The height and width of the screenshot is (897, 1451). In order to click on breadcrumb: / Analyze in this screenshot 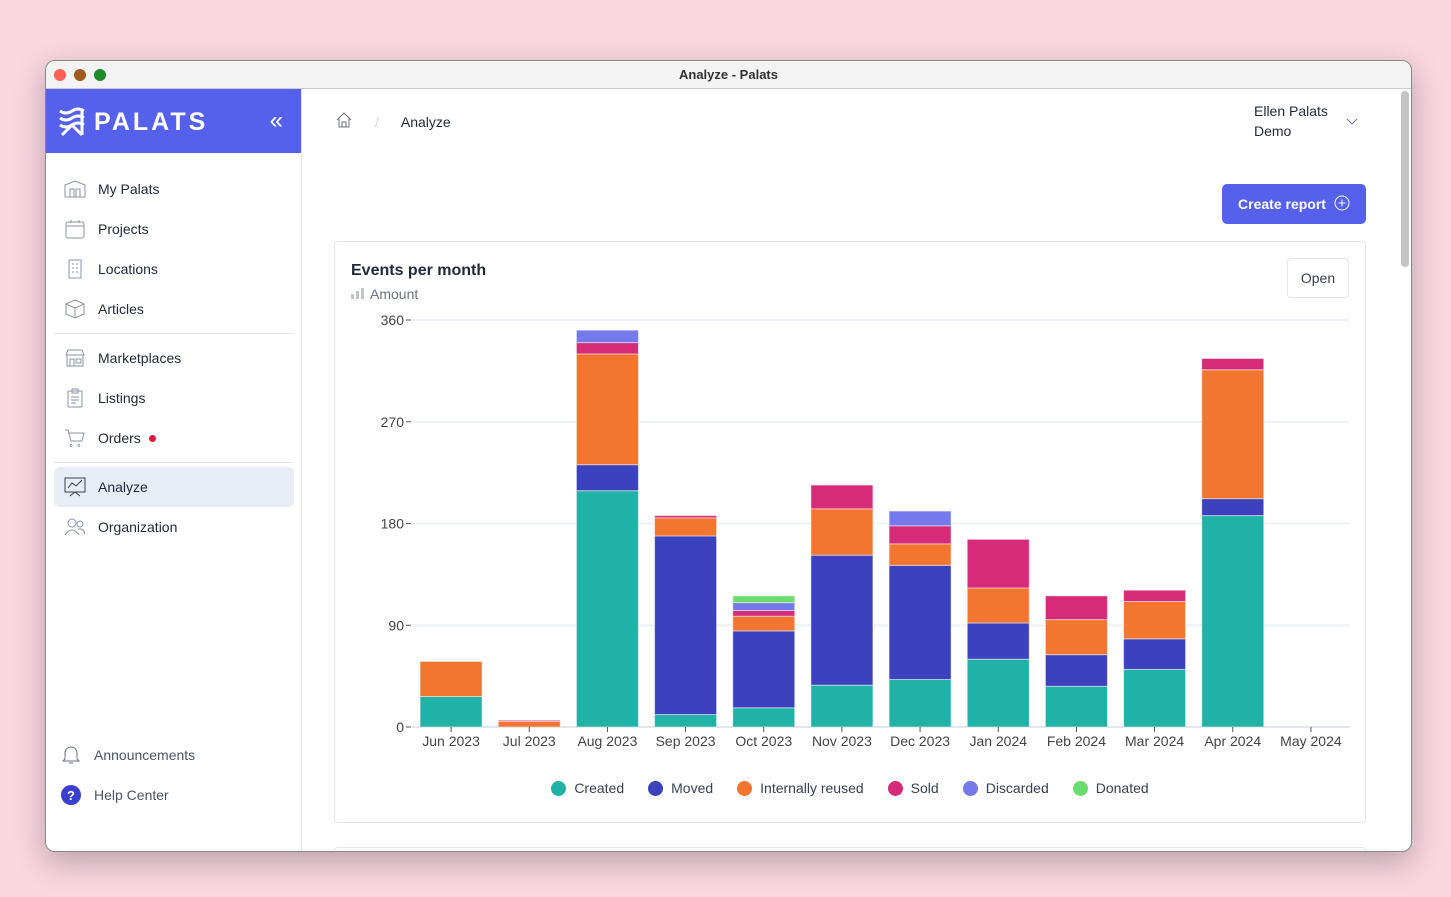, I will do `click(393, 121)`.